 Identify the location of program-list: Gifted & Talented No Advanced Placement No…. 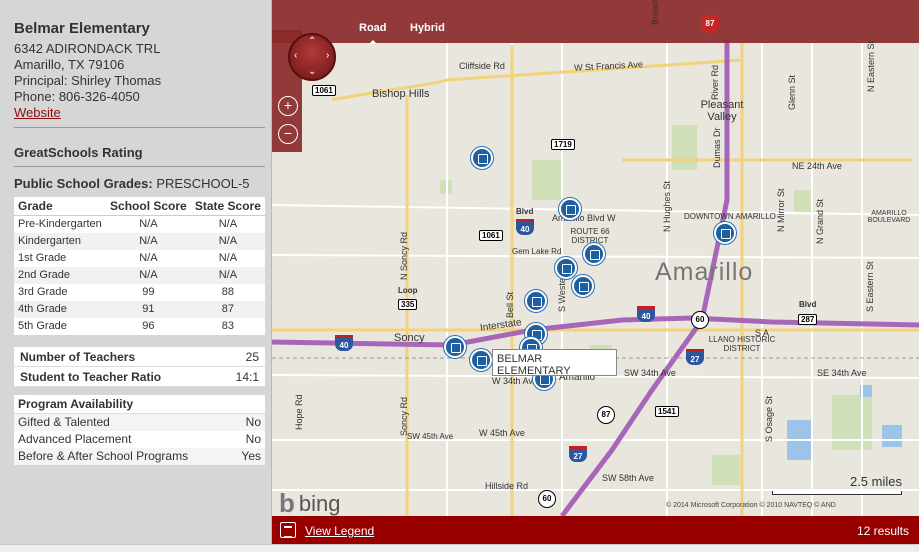
(139, 439).